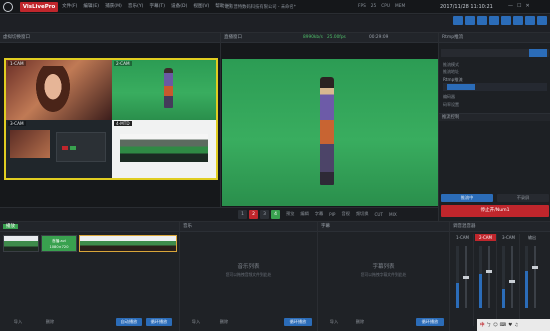  I want to click on channel-2-fader, so click(489, 277).